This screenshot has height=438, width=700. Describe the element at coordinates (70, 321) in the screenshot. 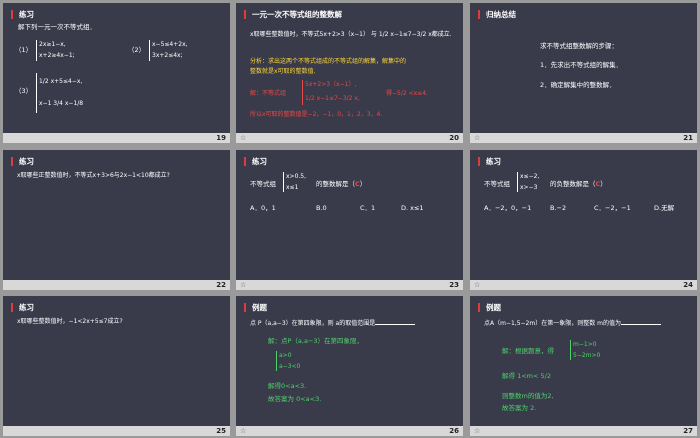

I see `question-text: x取哪些整数值时，−1<2x+5≤7成立?` at that location.